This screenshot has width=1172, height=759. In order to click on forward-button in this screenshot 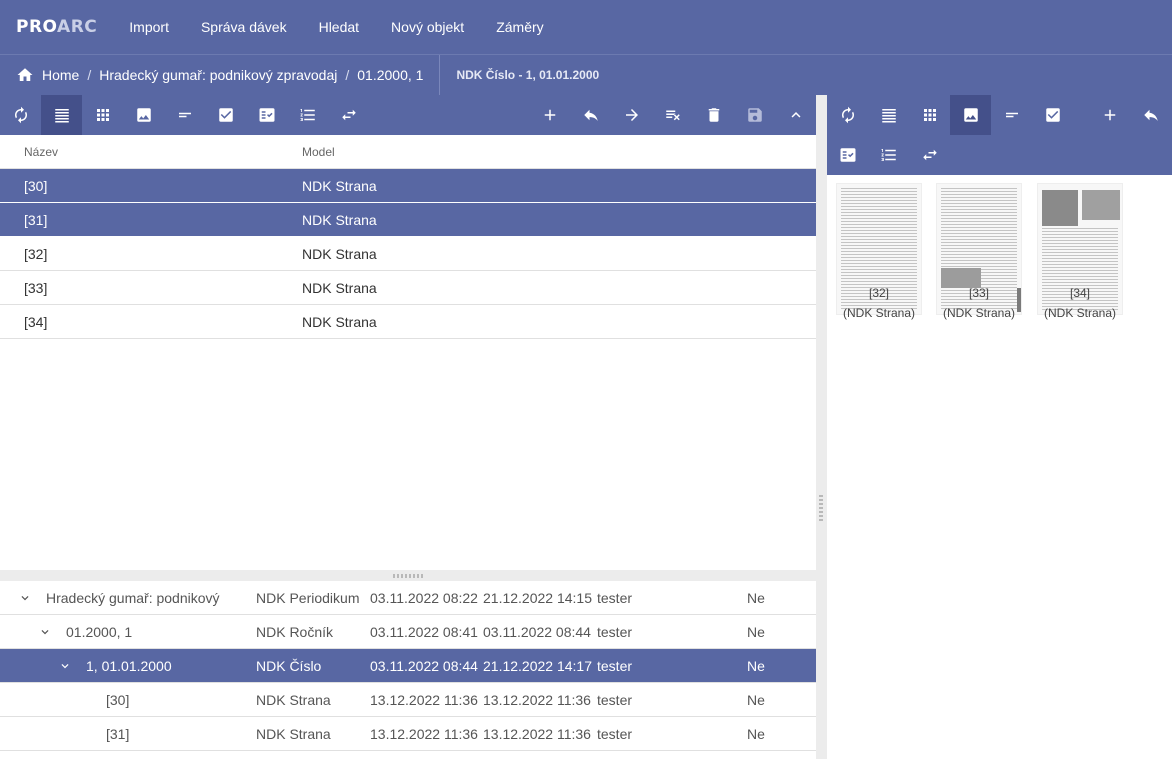, I will do `click(631, 115)`.